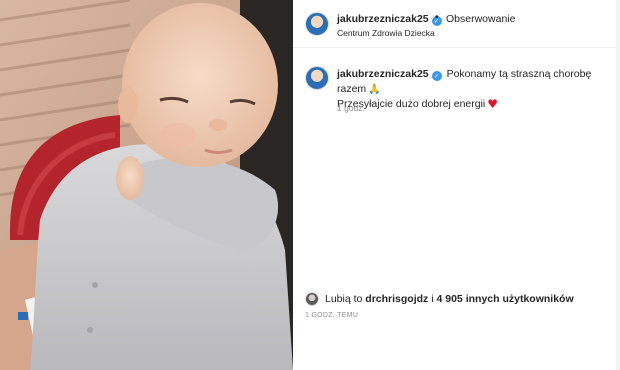  Describe the element at coordinates (317, 24) in the screenshot. I see `author-avatar` at that location.